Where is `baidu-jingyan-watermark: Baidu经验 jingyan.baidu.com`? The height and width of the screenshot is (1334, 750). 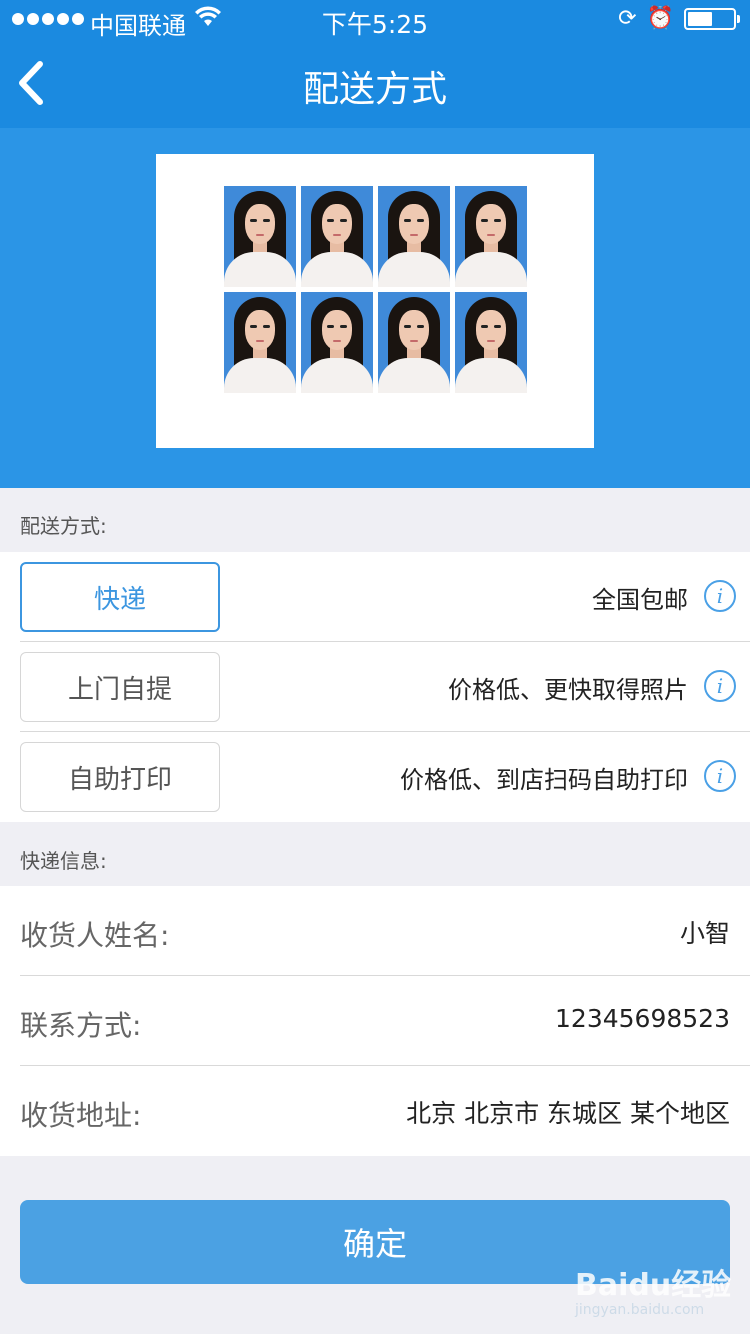 baidu-jingyan-watermark: Baidu经验 jingyan.baidu.com is located at coordinates (653, 1289).